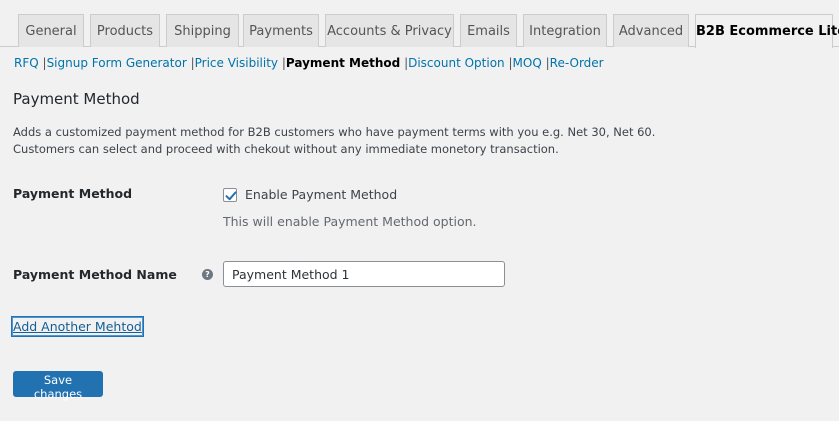 The image size is (839, 421). I want to click on save-changes-button: Save changes, so click(58, 386).